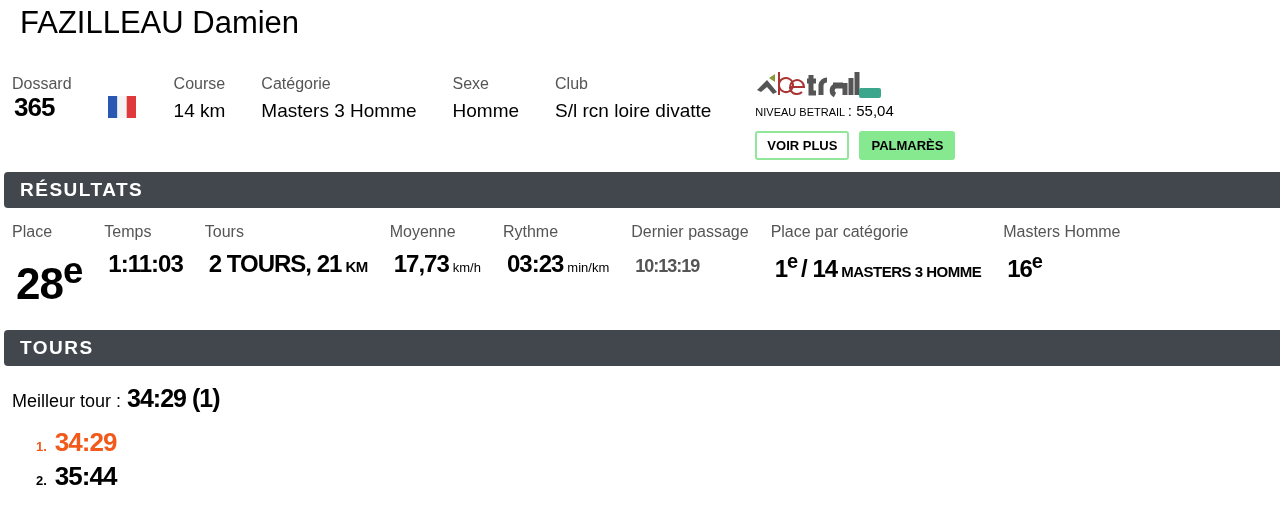  What do you see at coordinates (41, 446) in the screenshot?
I see `lap-number: 1.` at bounding box center [41, 446].